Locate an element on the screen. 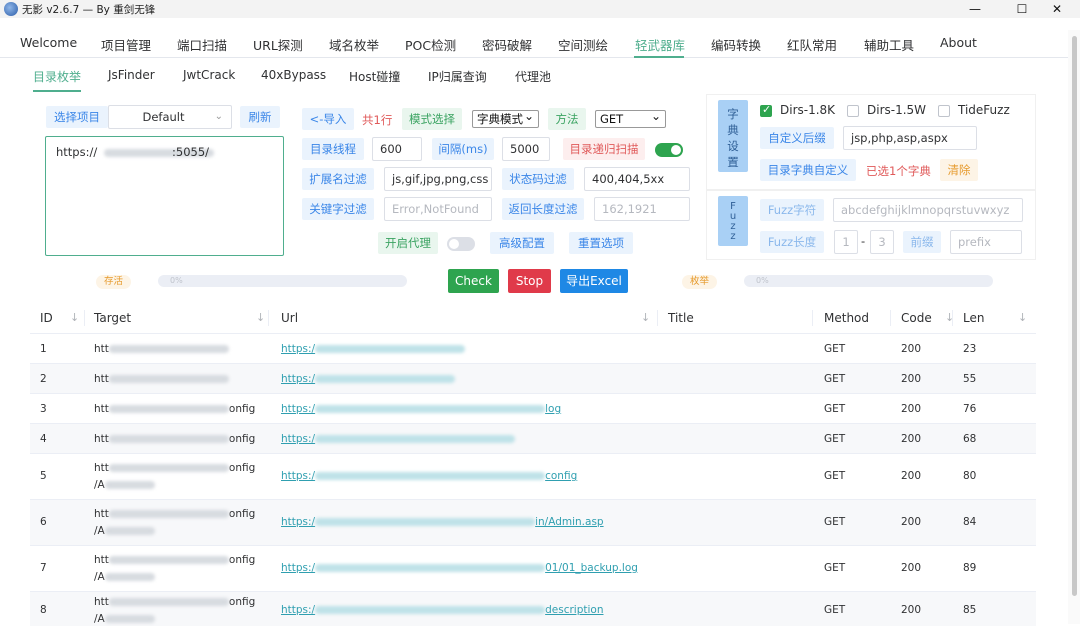  tab-poc-detect: POC检测 is located at coordinates (430, 44).